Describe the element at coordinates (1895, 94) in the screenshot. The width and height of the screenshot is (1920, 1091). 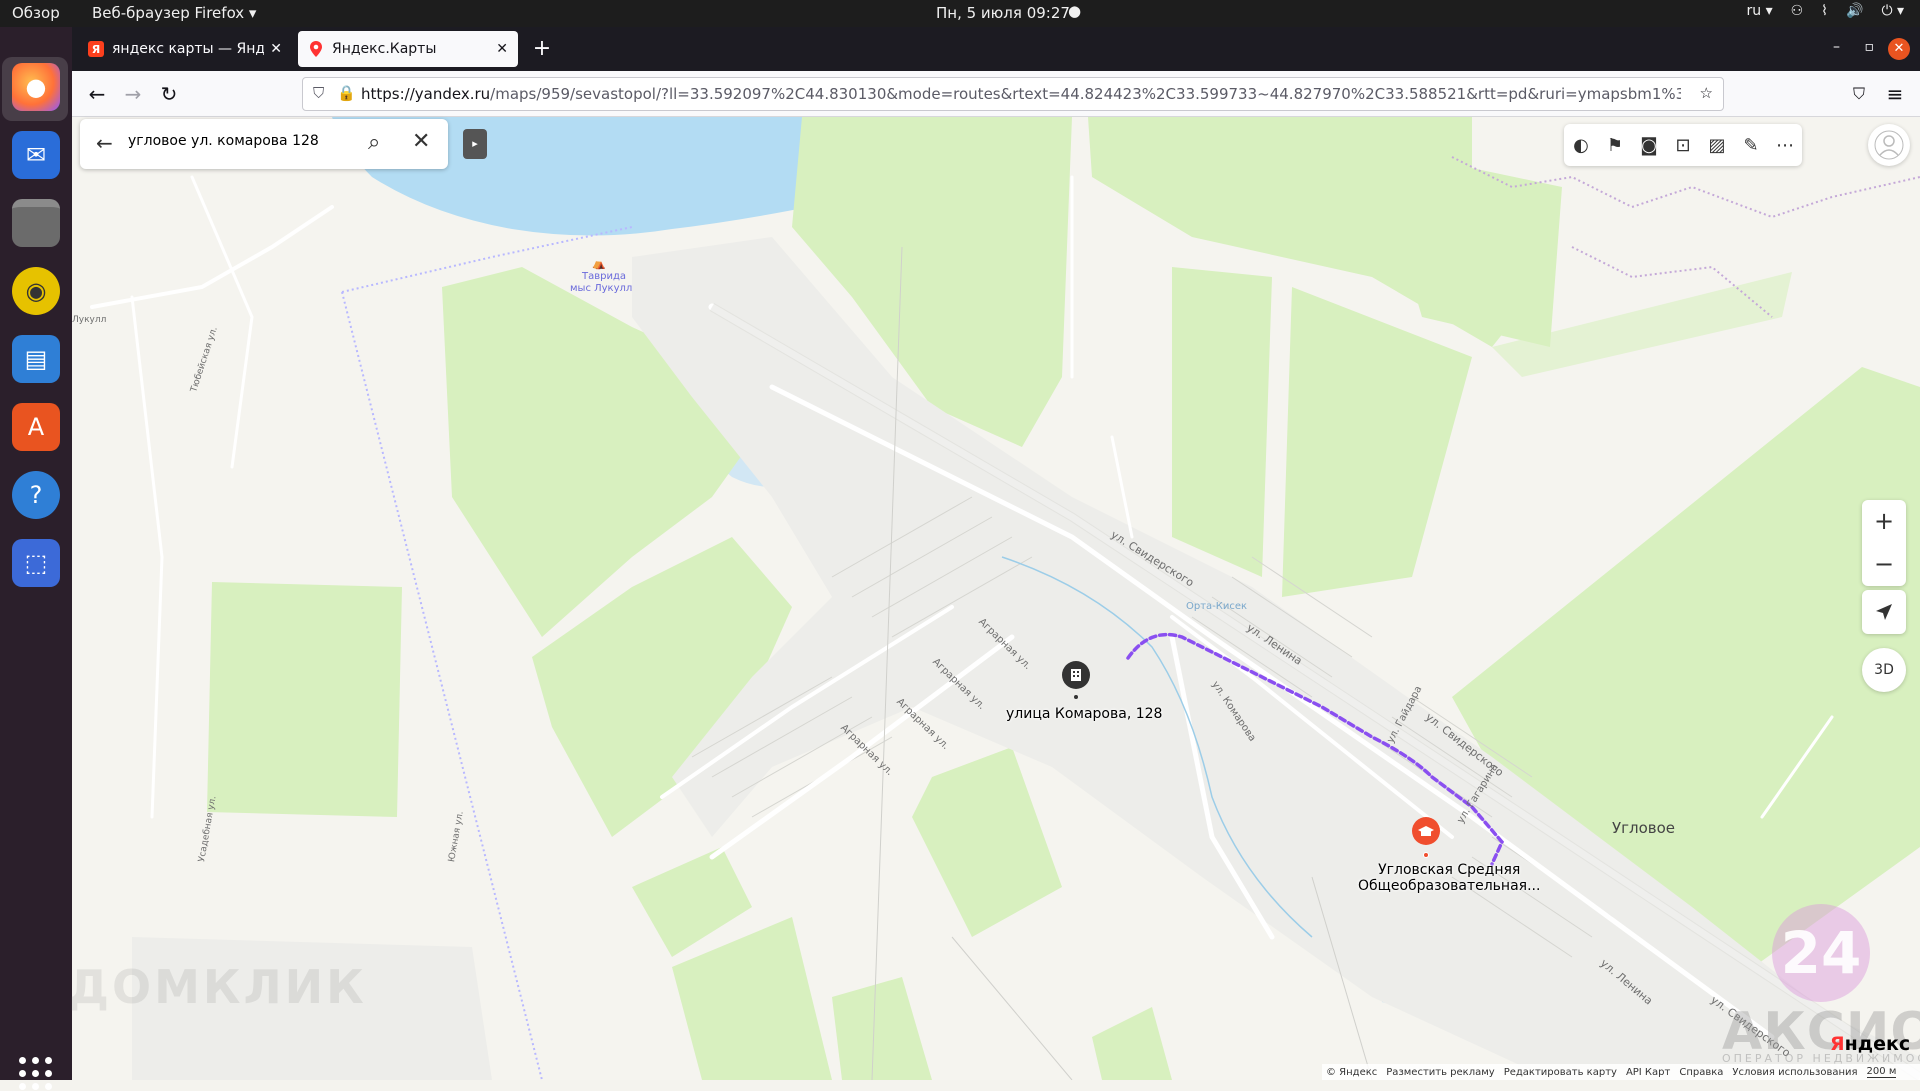
I see `menu-icon: ≡` at that location.